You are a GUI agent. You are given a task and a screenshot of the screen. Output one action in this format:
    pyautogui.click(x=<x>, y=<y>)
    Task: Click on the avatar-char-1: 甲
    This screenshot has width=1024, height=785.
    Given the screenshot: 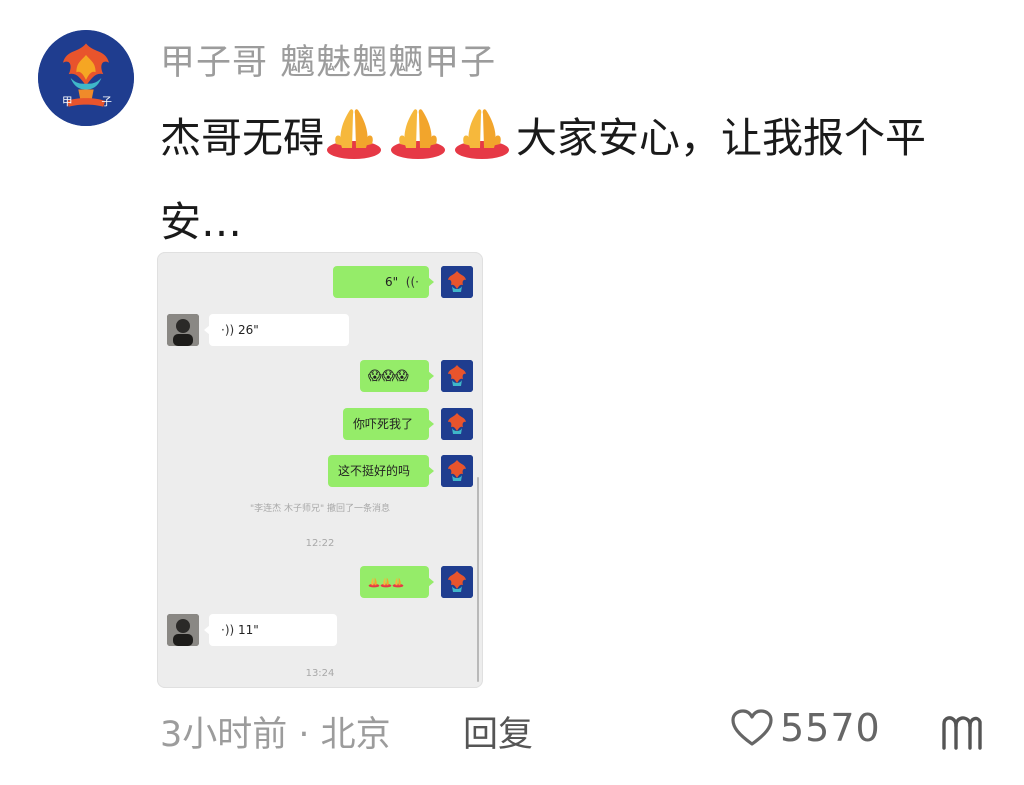 What is the action you would take?
    pyautogui.click(x=67, y=102)
    